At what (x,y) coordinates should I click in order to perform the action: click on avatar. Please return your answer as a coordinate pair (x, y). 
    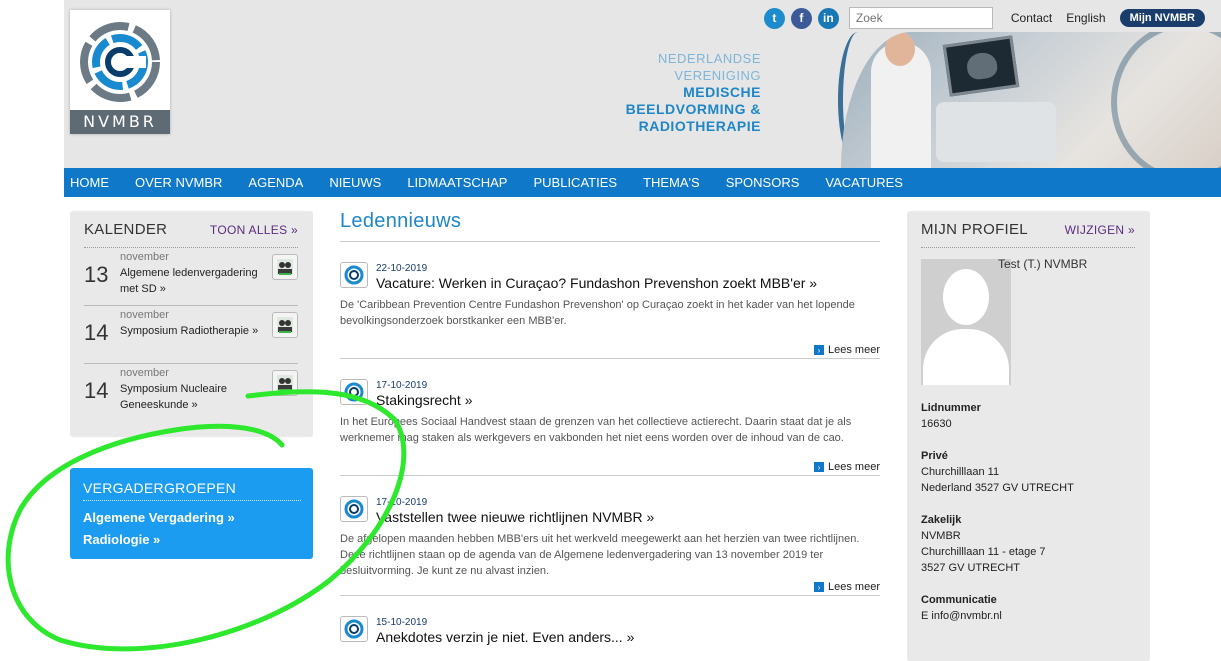
    Looking at the image, I should click on (966, 322).